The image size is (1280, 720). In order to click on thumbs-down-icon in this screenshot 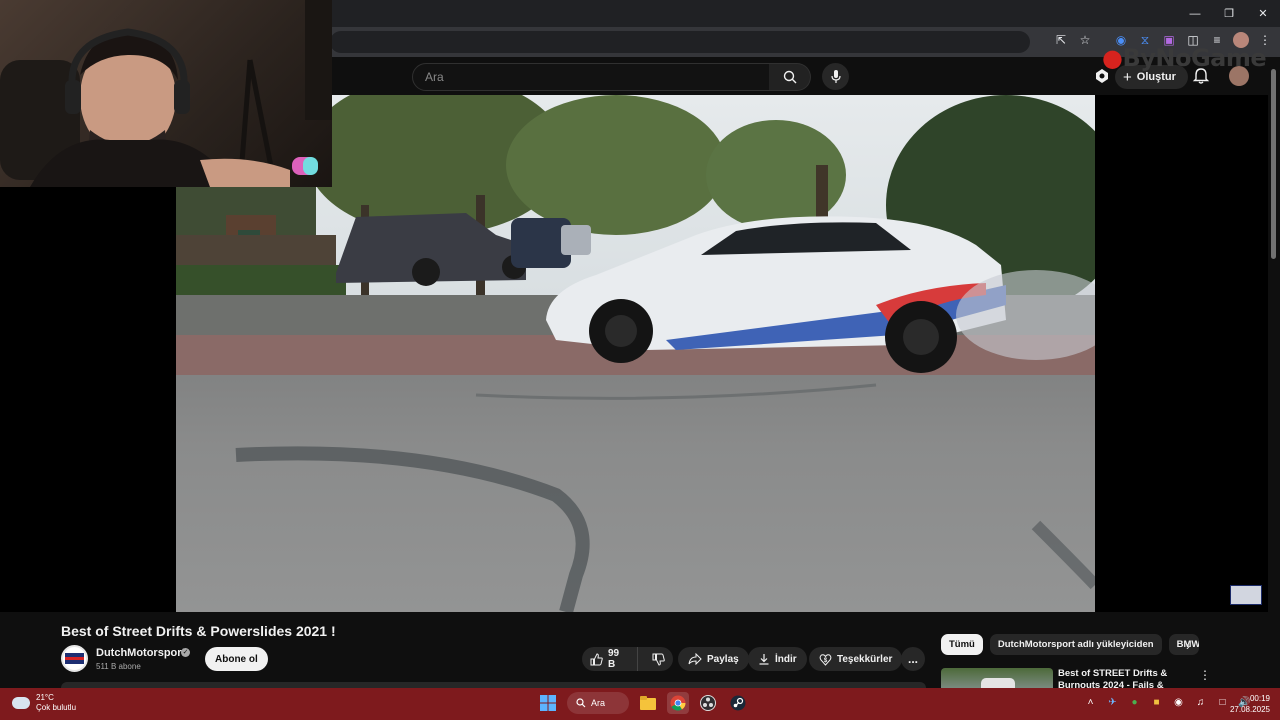, I will do `click(658, 659)`.